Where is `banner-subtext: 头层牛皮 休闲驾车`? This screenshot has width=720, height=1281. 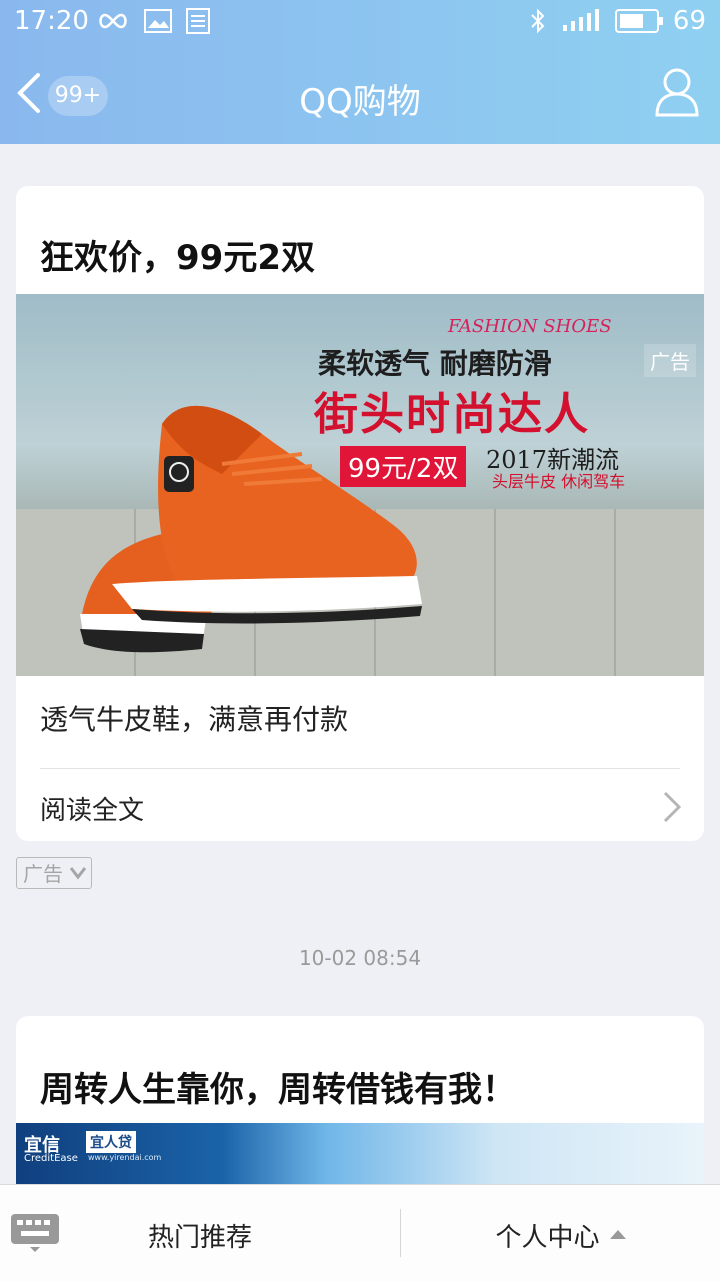 banner-subtext: 头层牛皮 休闲驾车 is located at coordinates (559, 481).